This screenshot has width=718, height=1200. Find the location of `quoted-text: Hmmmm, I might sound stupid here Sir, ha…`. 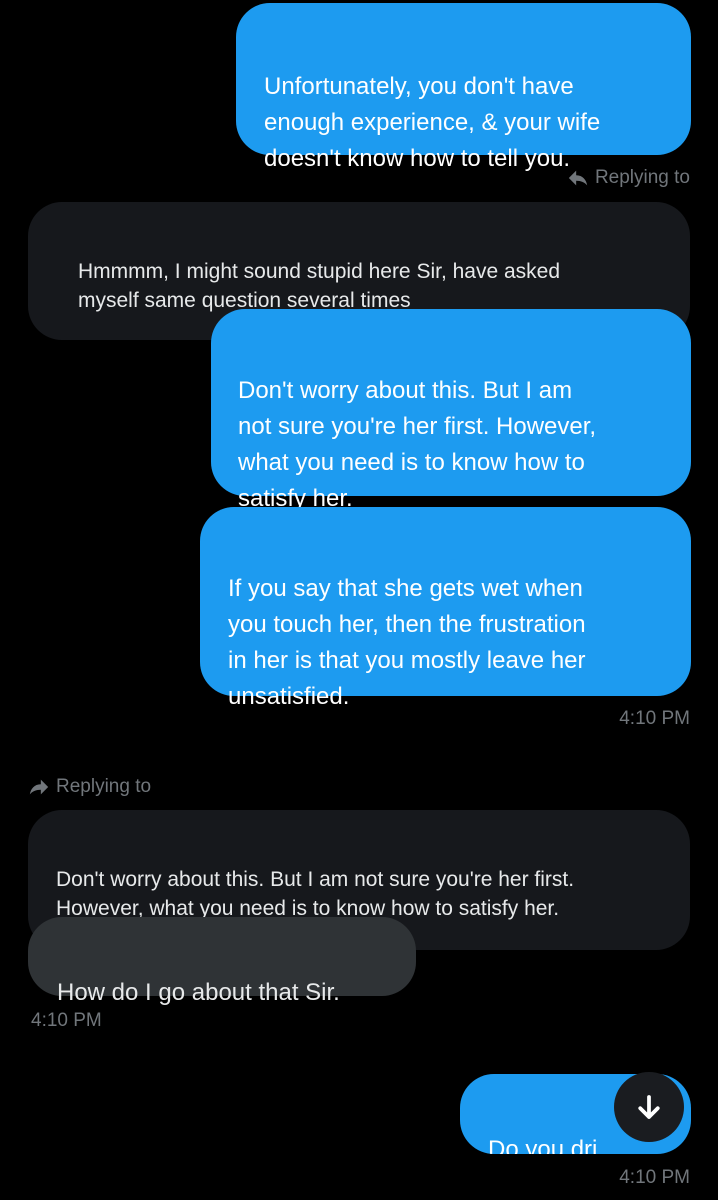

quoted-text: Hmmmm, I might sound stupid here Sir, ha… is located at coordinates (319, 286).